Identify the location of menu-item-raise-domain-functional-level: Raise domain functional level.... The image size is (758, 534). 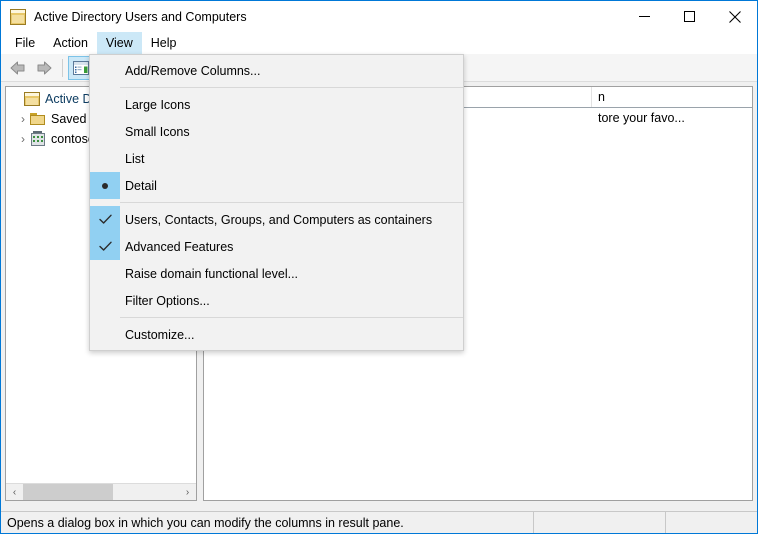
(276, 273).